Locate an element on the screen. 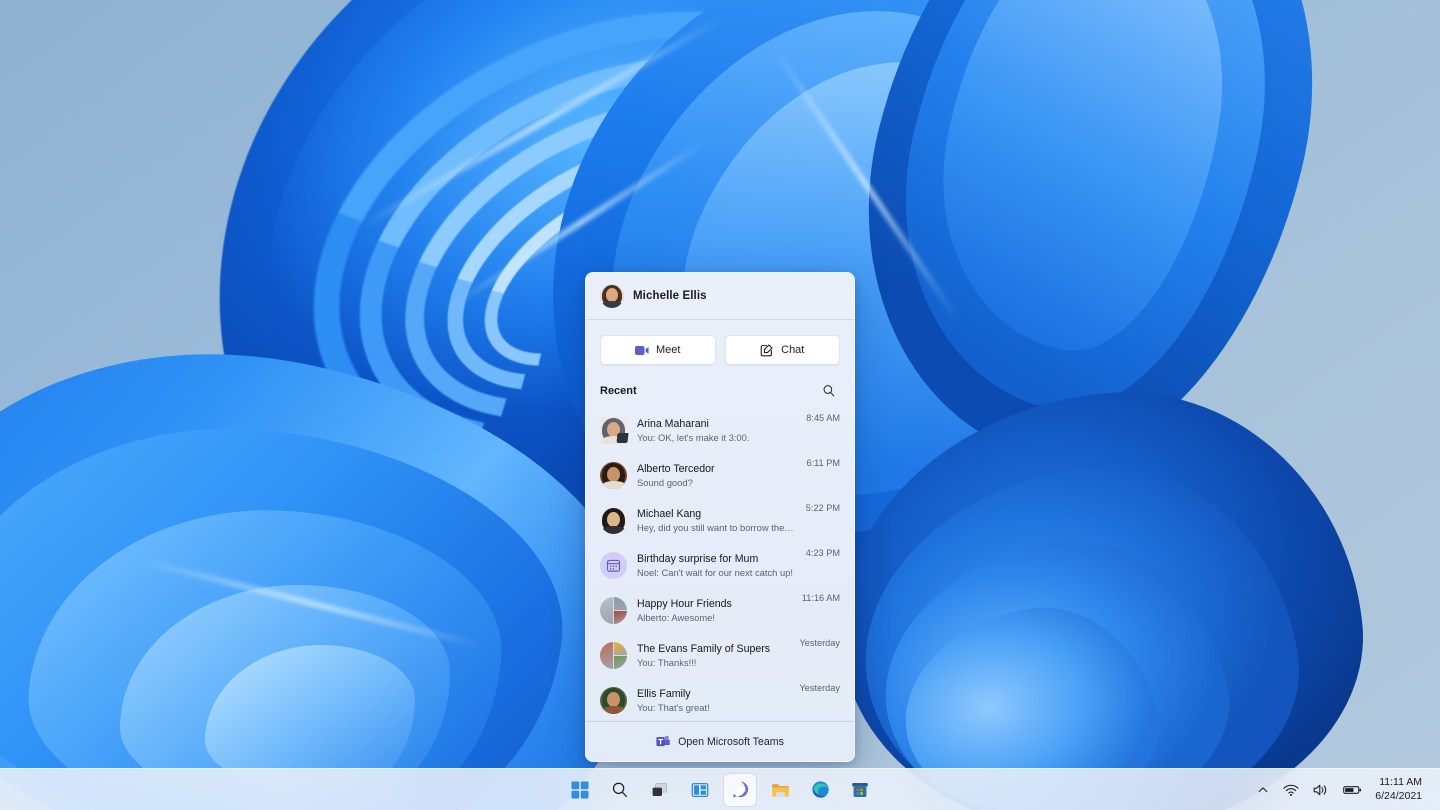 The image size is (1440, 810). meet-button: Meet is located at coordinates (658, 350).